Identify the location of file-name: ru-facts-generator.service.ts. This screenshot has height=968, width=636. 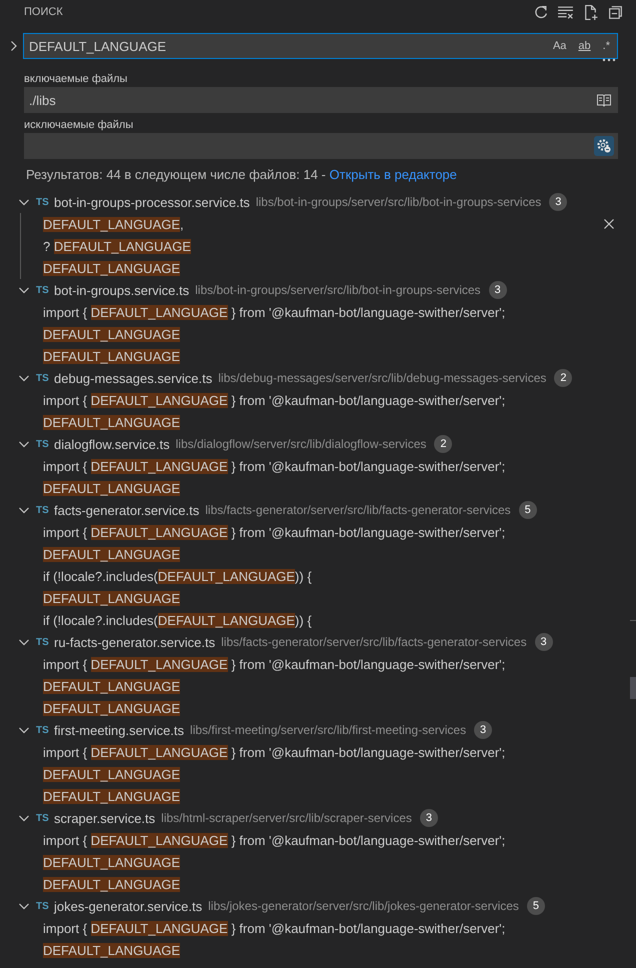
(135, 642).